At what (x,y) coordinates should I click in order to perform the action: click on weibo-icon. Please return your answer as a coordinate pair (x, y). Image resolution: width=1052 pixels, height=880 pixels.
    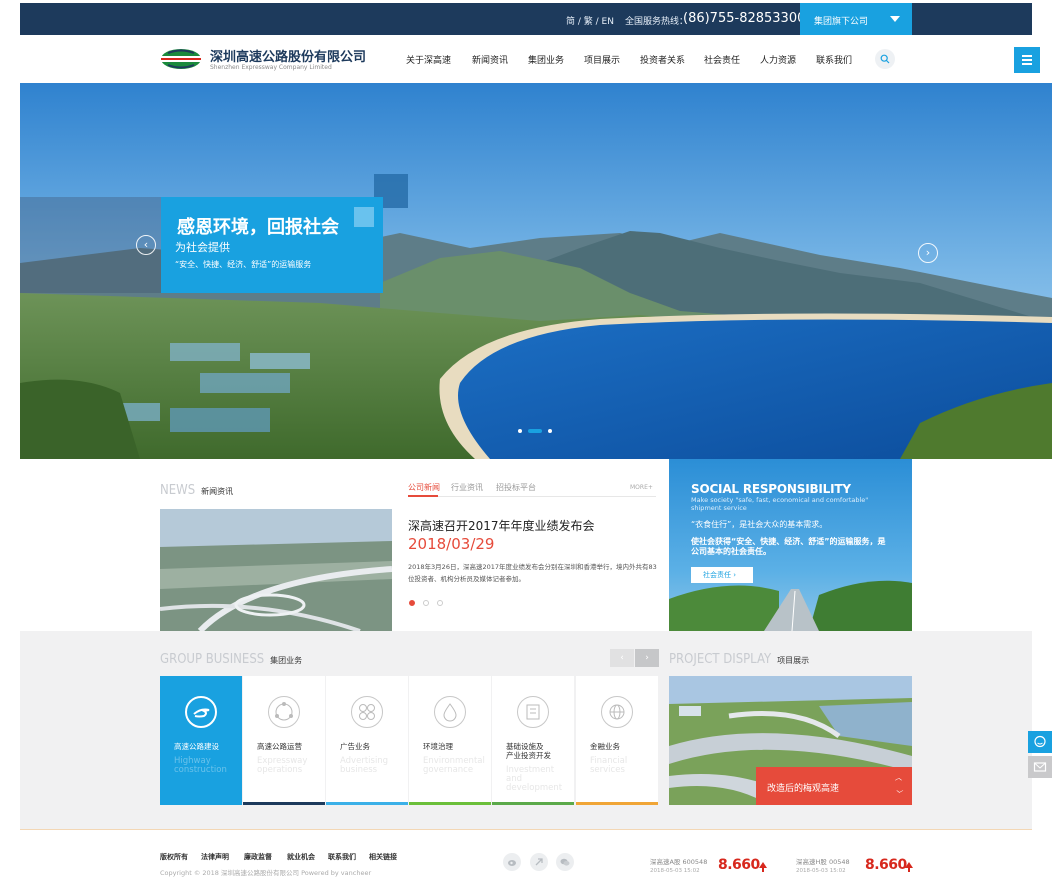
    Looking at the image, I should click on (512, 863).